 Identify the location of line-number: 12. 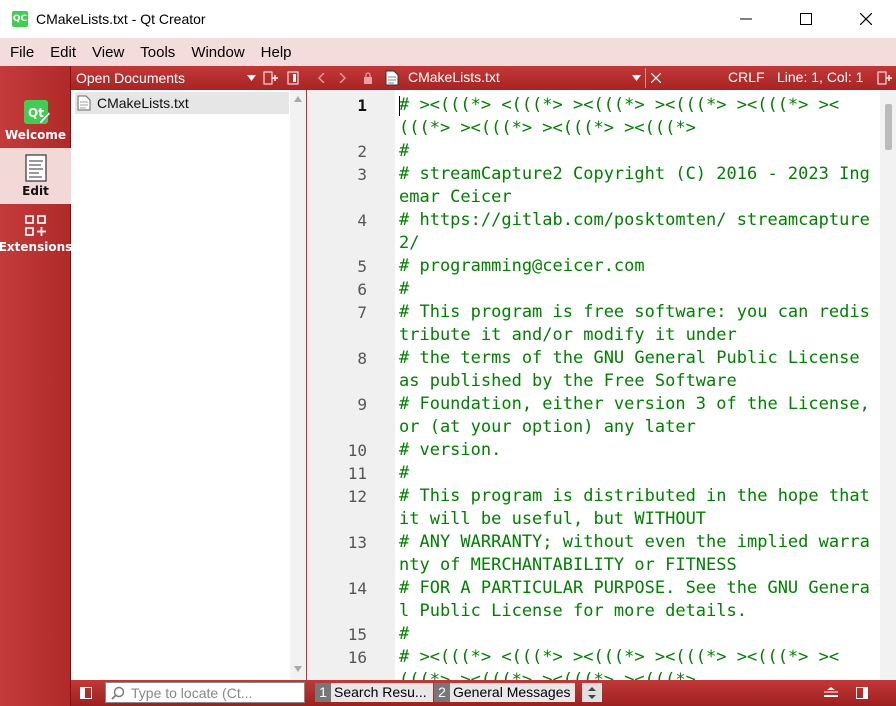
(357, 496).